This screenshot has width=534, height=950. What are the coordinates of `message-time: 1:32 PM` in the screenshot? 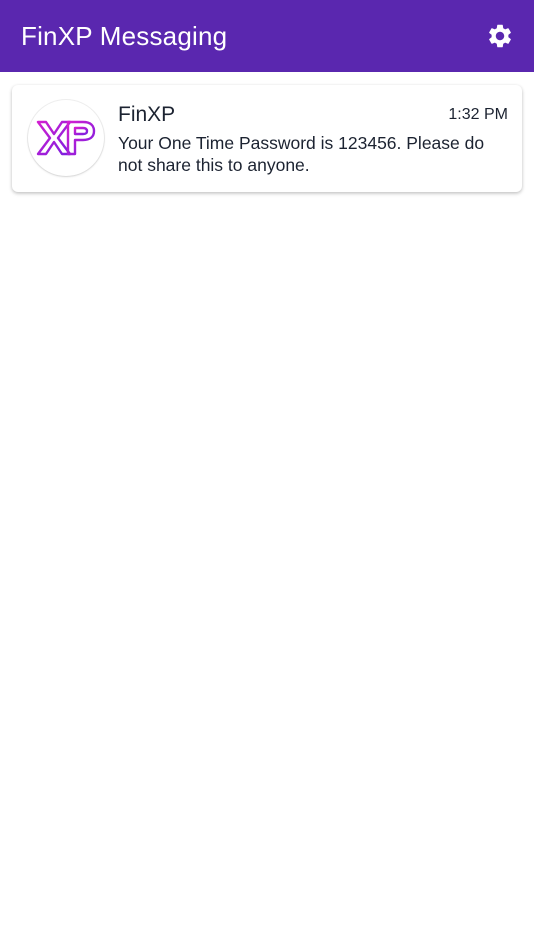 It's located at (478, 114).